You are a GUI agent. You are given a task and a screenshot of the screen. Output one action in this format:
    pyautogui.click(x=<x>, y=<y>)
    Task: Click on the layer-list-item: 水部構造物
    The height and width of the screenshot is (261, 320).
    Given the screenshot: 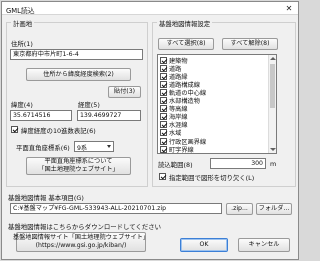 What is the action you would take?
    pyautogui.click(x=180, y=101)
    